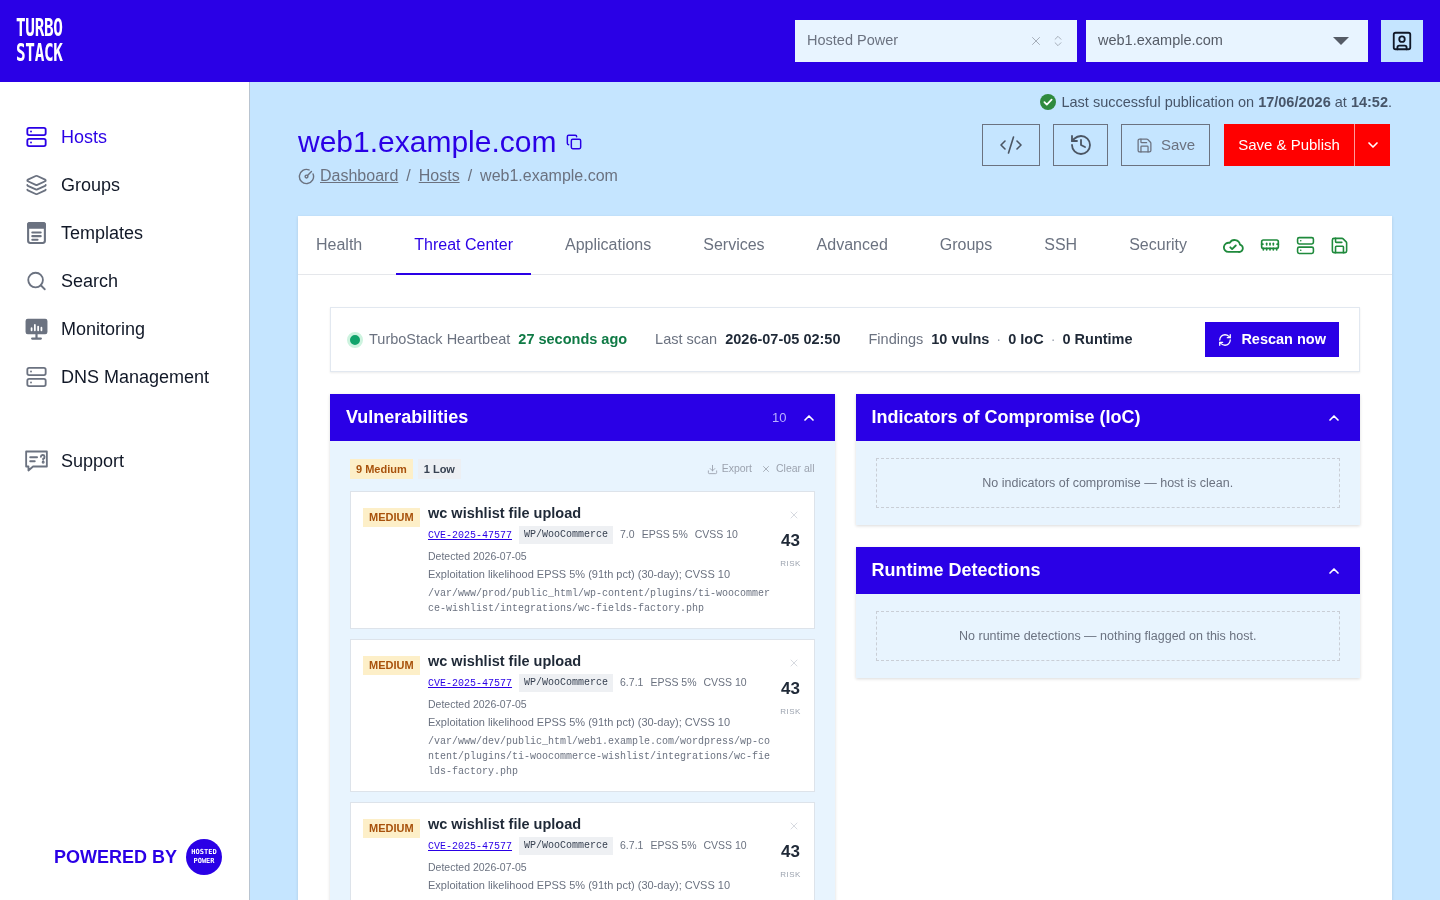  I want to click on breadcrumb-current: web1.example.com, so click(549, 176).